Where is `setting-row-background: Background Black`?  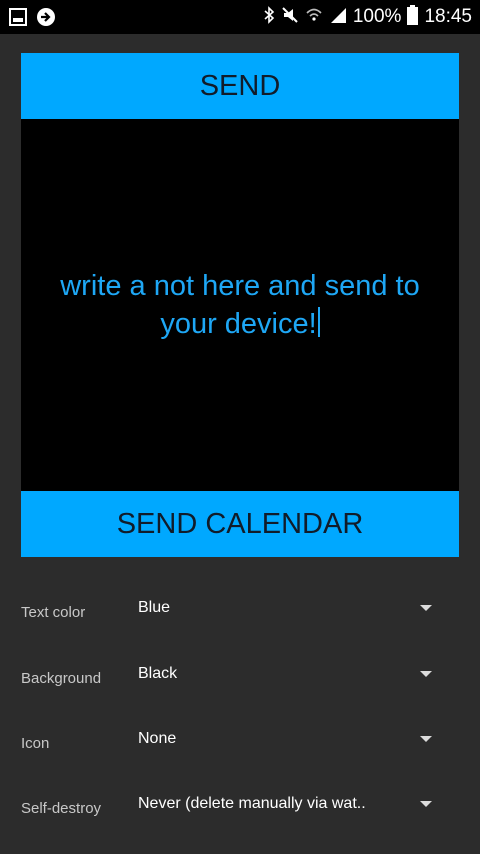 setting-row-background: Background Black is located at coordinates (240, 686).